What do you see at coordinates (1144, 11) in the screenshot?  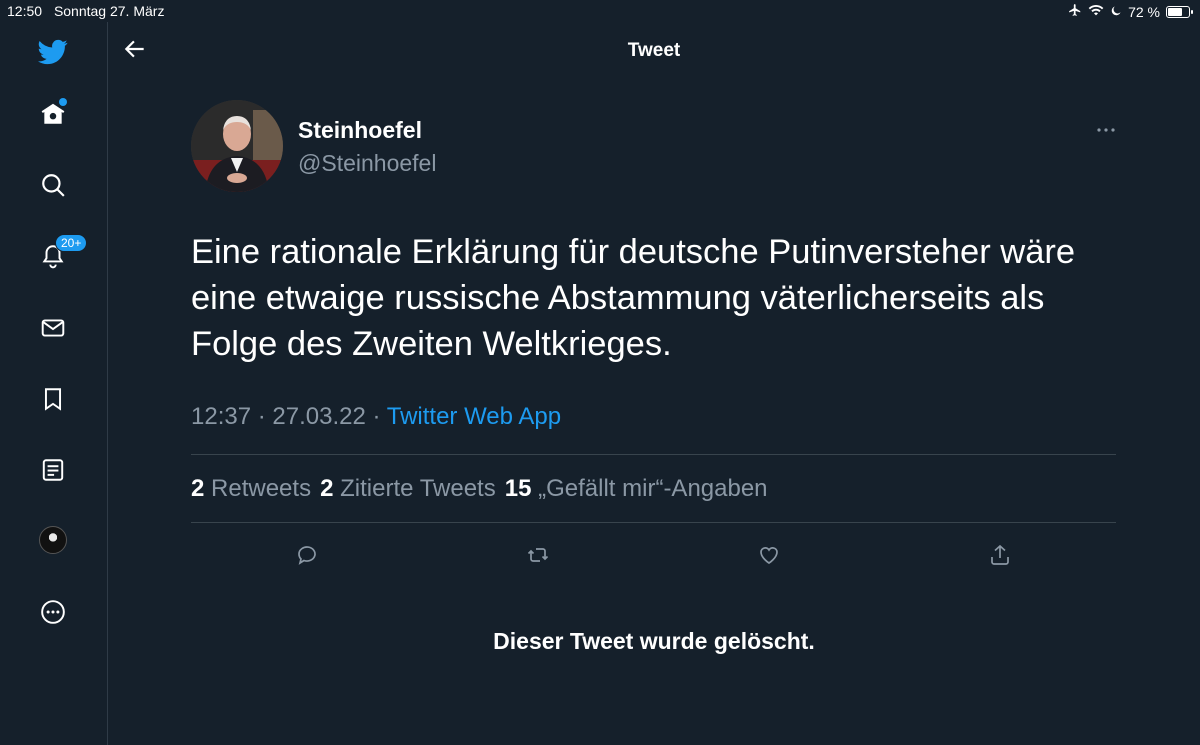 I see `battery-percent: 72 %` at bounding box center [1144, 11].